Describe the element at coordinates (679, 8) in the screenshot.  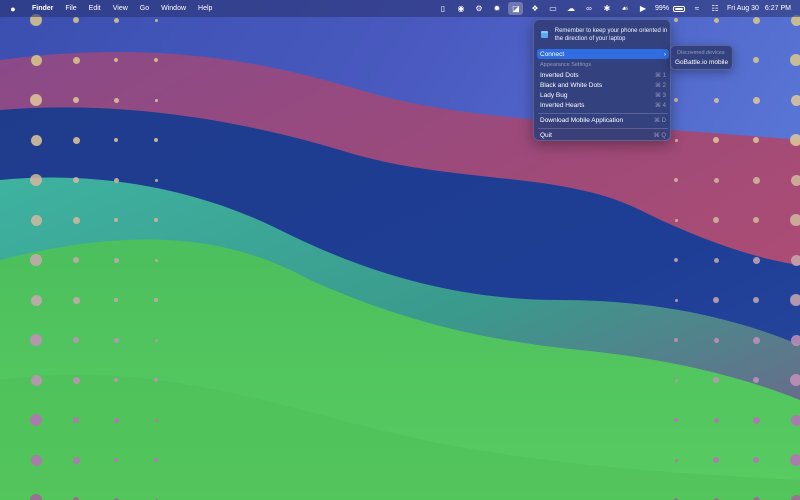
I see `battery-icon` at that location.